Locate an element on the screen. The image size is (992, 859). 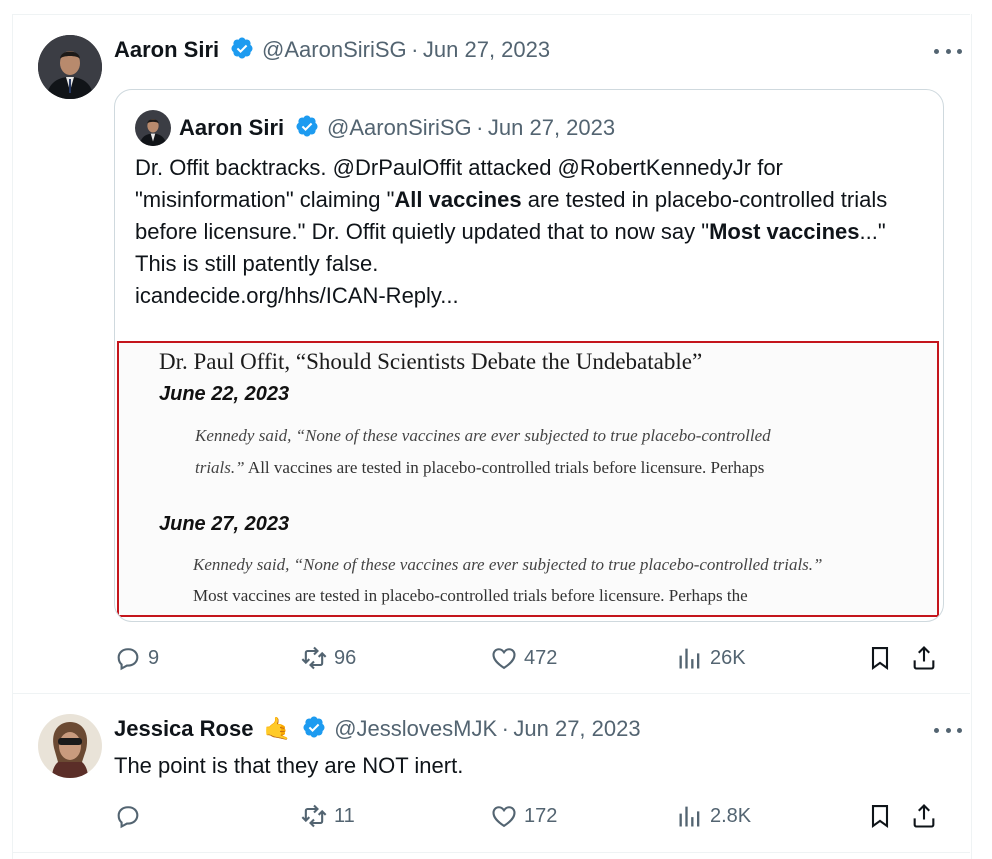
reply-tweet-date: Jun 27, 2023 is located at coordinates (576, 728).